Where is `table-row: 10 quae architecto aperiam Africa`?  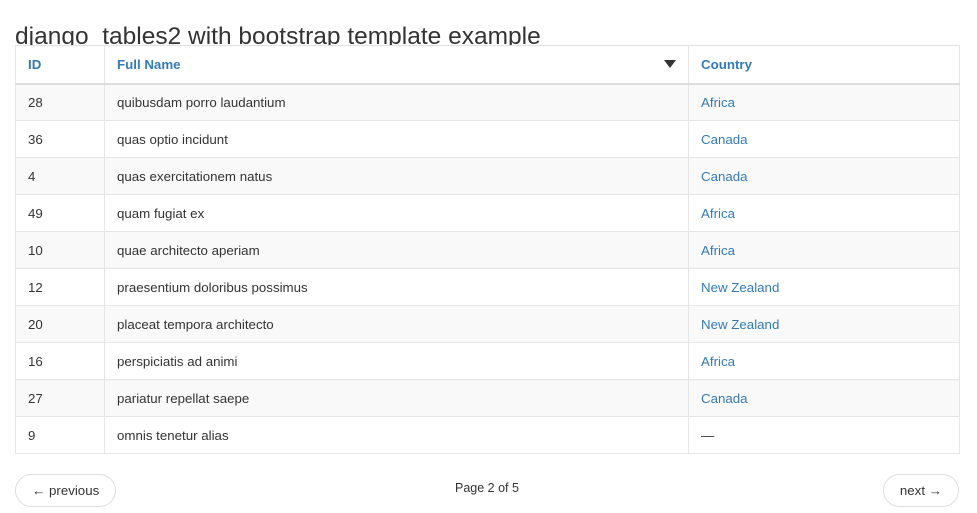 table-row: 10 quae architecto aperiam Africa is located at coordinates (487, 250).